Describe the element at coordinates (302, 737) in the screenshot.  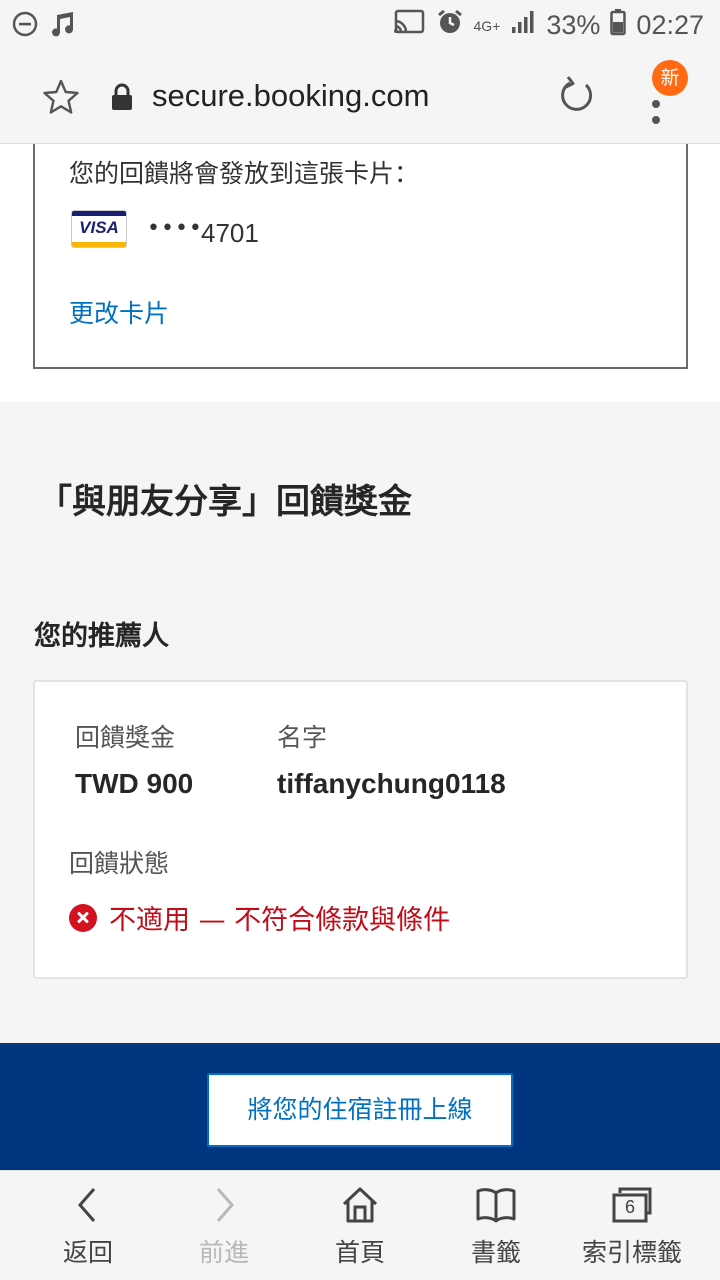
I see `name-label: 名字` at that location.